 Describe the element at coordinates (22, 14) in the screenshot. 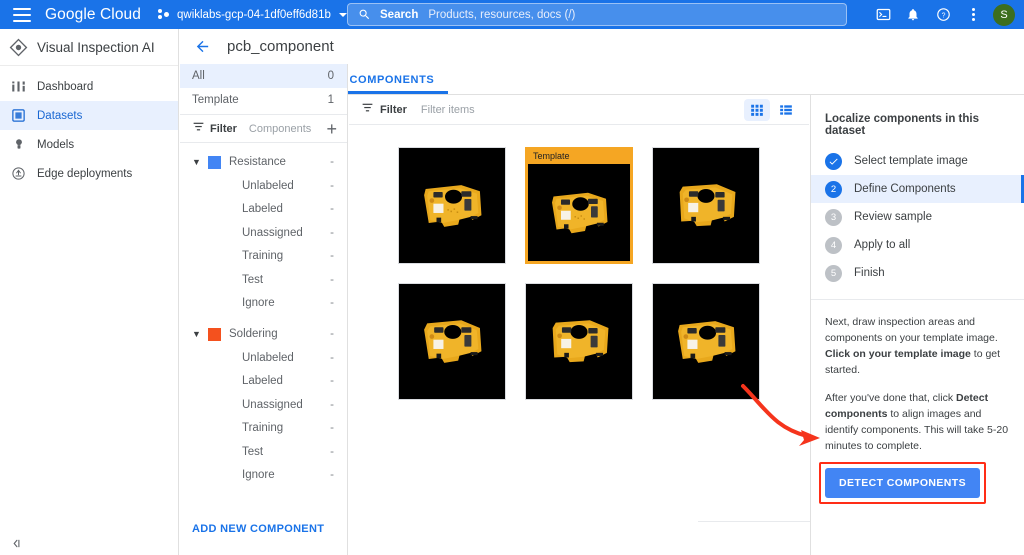

I see `hamburger-menu-icon` at that location.